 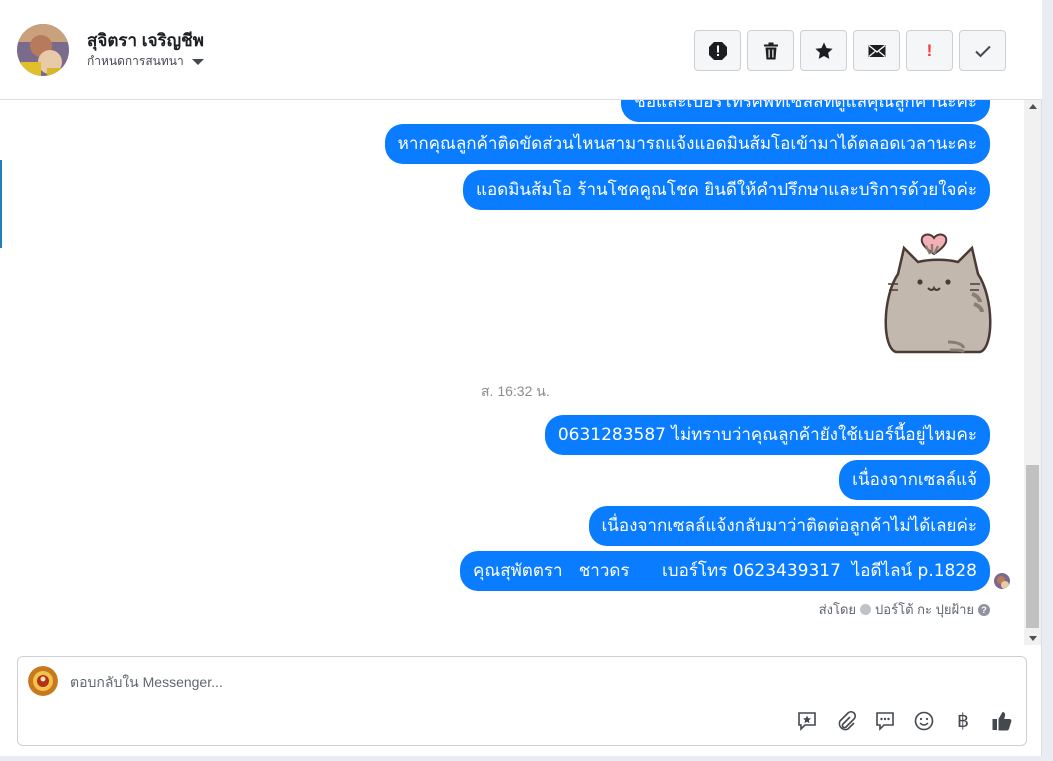 I want to click on star-icon, so click(x=823, y=50).